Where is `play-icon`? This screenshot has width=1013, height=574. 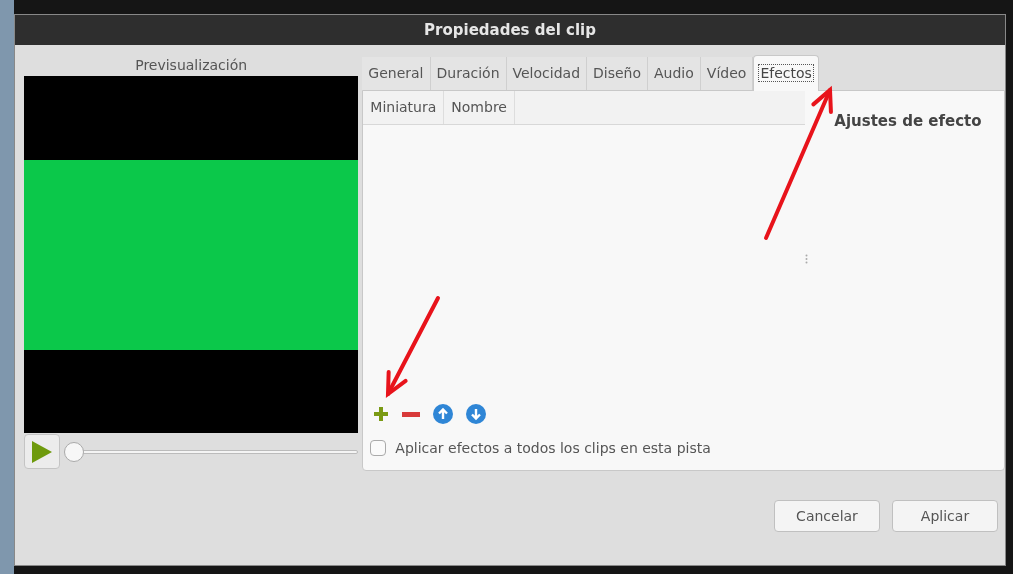
play-icon is located at coordinates (42, 451).